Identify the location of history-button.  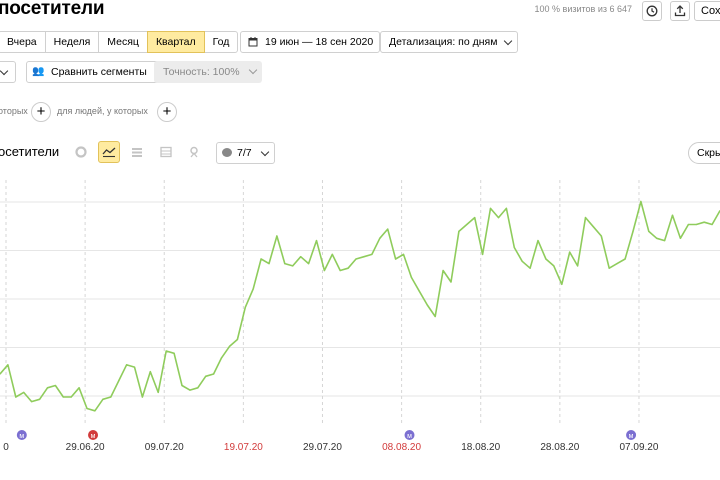
(652, 11).